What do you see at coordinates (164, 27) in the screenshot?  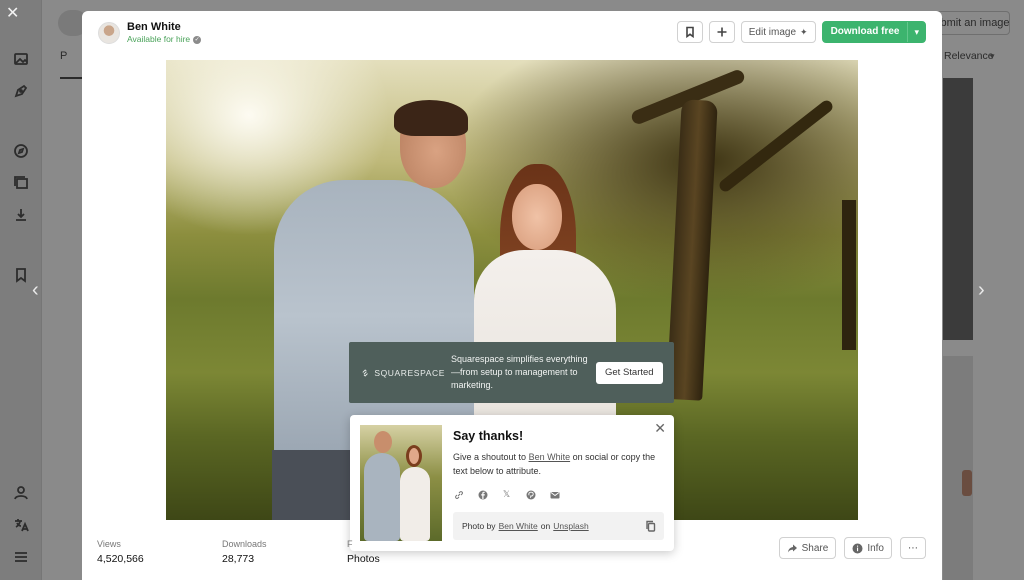 I see `author-name: Ben White` at bounding box center [164, 27].